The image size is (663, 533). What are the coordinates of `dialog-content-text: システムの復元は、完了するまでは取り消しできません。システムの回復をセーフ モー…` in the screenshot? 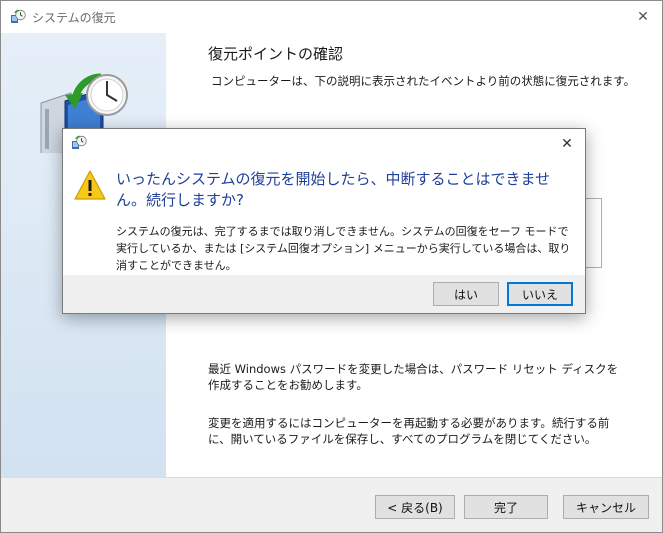 It's located at (343, 248).